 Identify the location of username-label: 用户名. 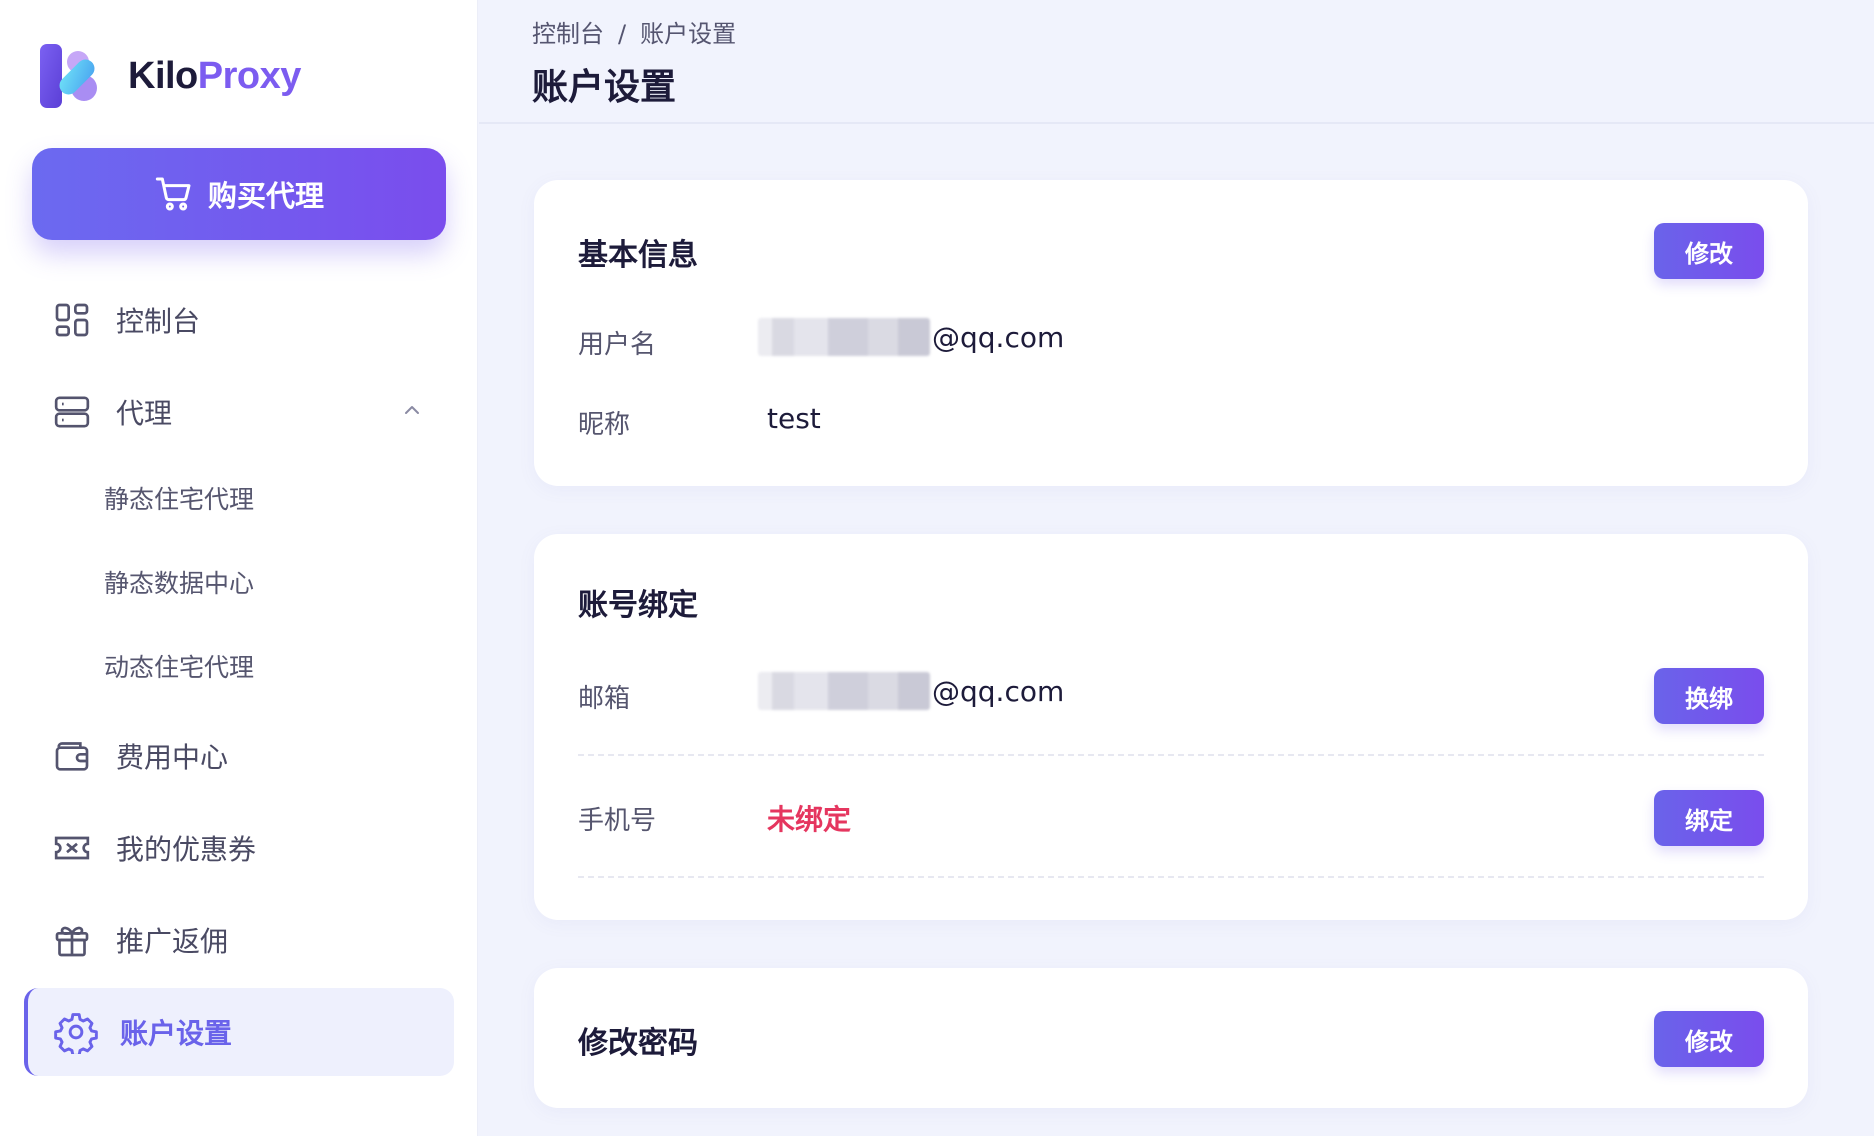
(617, 345).